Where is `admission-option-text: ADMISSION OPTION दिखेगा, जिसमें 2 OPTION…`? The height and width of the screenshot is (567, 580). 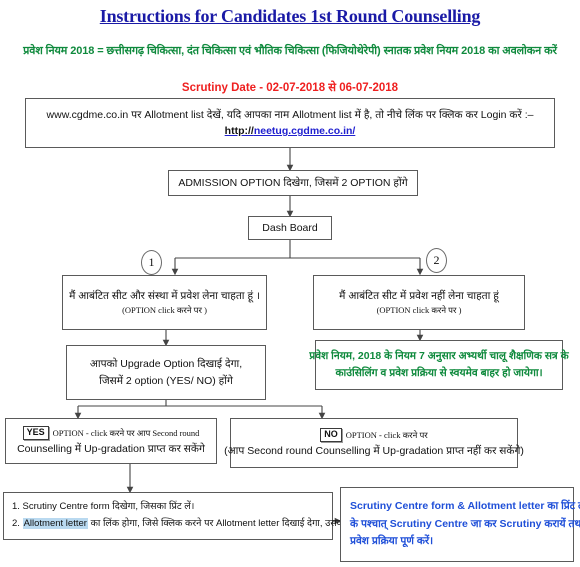 admission-option-text: ADMISSION OPTION दिखेगा, जिसमें 2 OPTION… is located at coordinates (293, 182).